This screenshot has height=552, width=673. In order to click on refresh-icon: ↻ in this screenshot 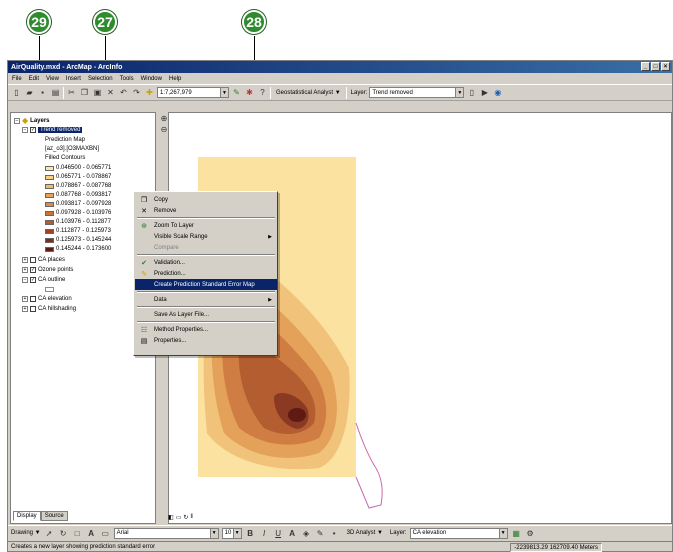, I will do `click(185, 518)`.